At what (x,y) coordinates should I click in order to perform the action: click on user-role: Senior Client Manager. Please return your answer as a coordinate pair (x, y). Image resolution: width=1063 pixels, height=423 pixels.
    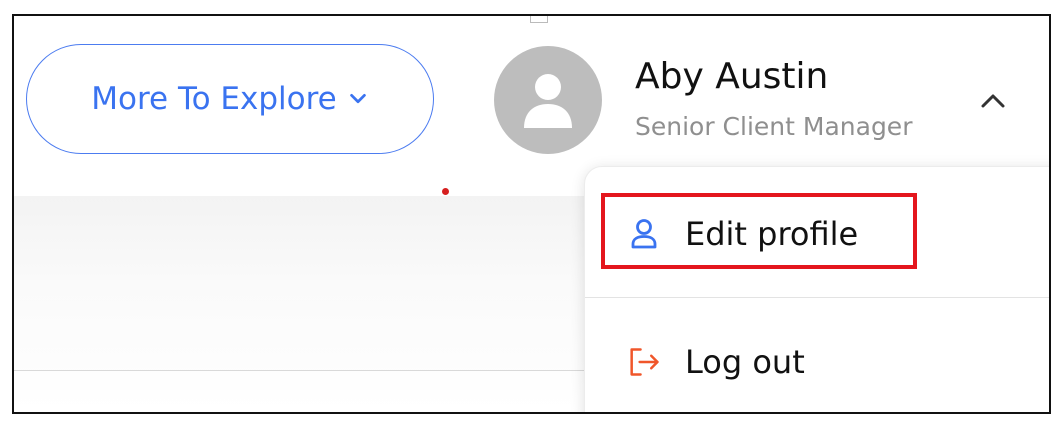
    Looking at the image, I should click on (774, 126).